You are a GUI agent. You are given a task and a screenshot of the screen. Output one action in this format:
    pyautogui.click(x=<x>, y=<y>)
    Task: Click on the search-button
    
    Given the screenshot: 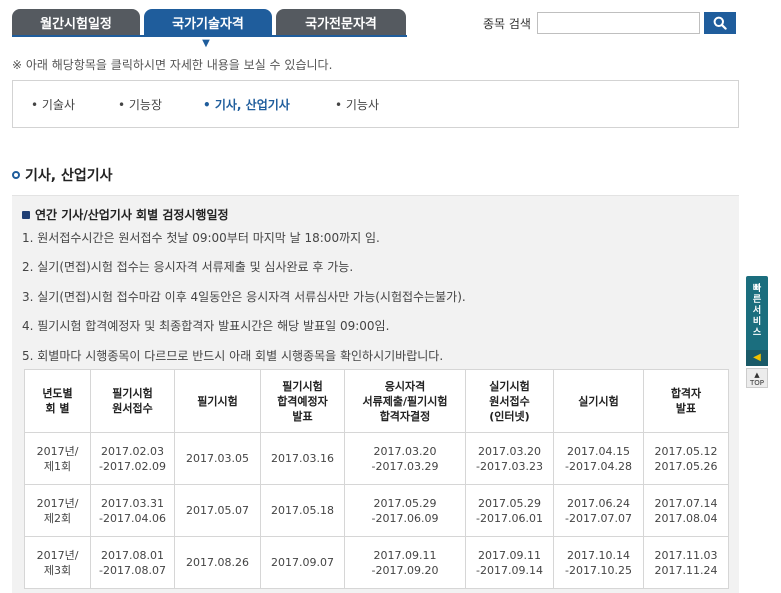 What is the action you would take?
    pyautogui.click(x=719, y=23)
    